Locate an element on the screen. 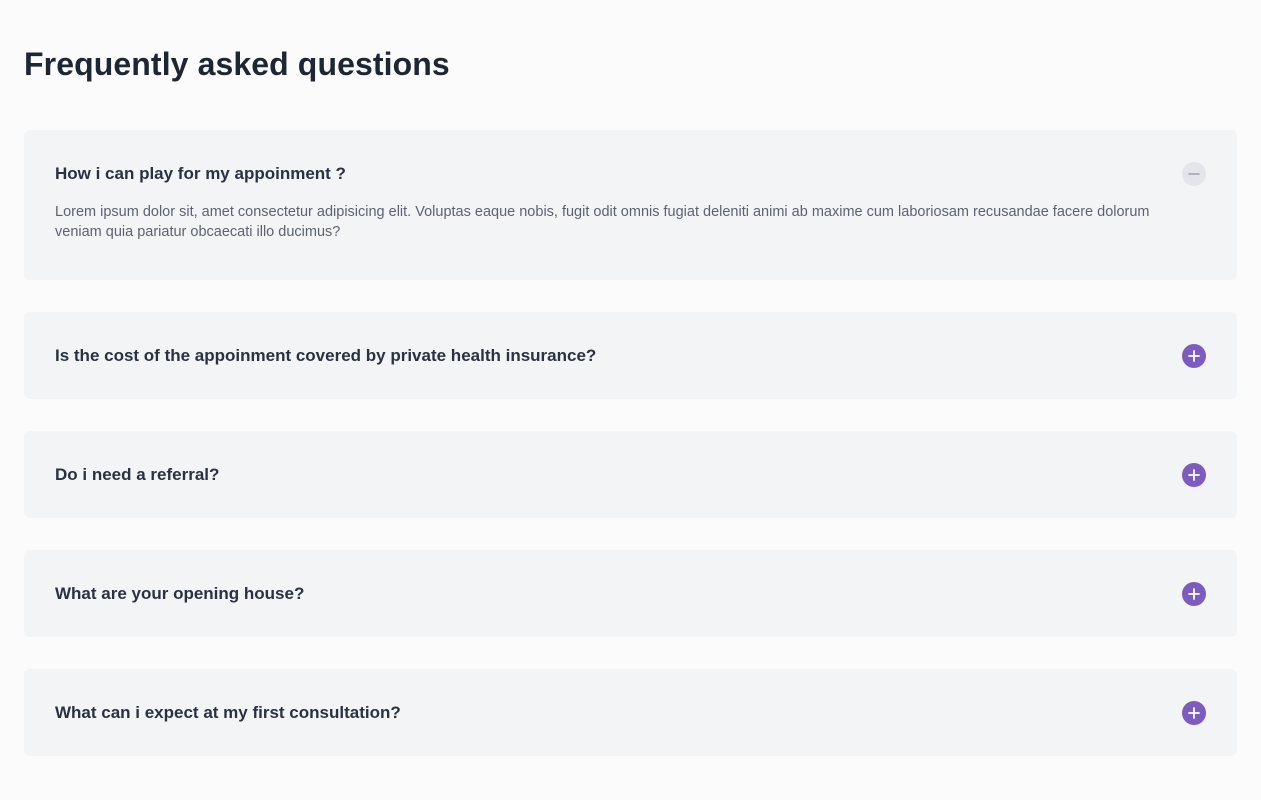 This screenshot has height=800, width=1261. faq-question: Do i need a referral? is located at coordinates (137, 474).